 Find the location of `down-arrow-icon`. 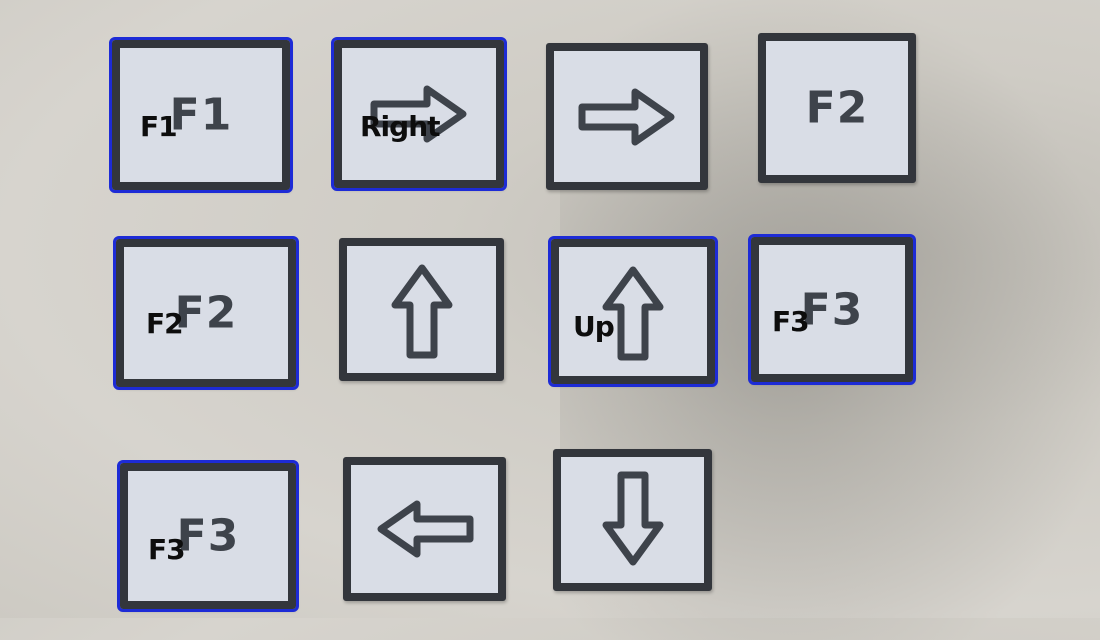

down-arrow-icon is located at coordinates (632, 518).